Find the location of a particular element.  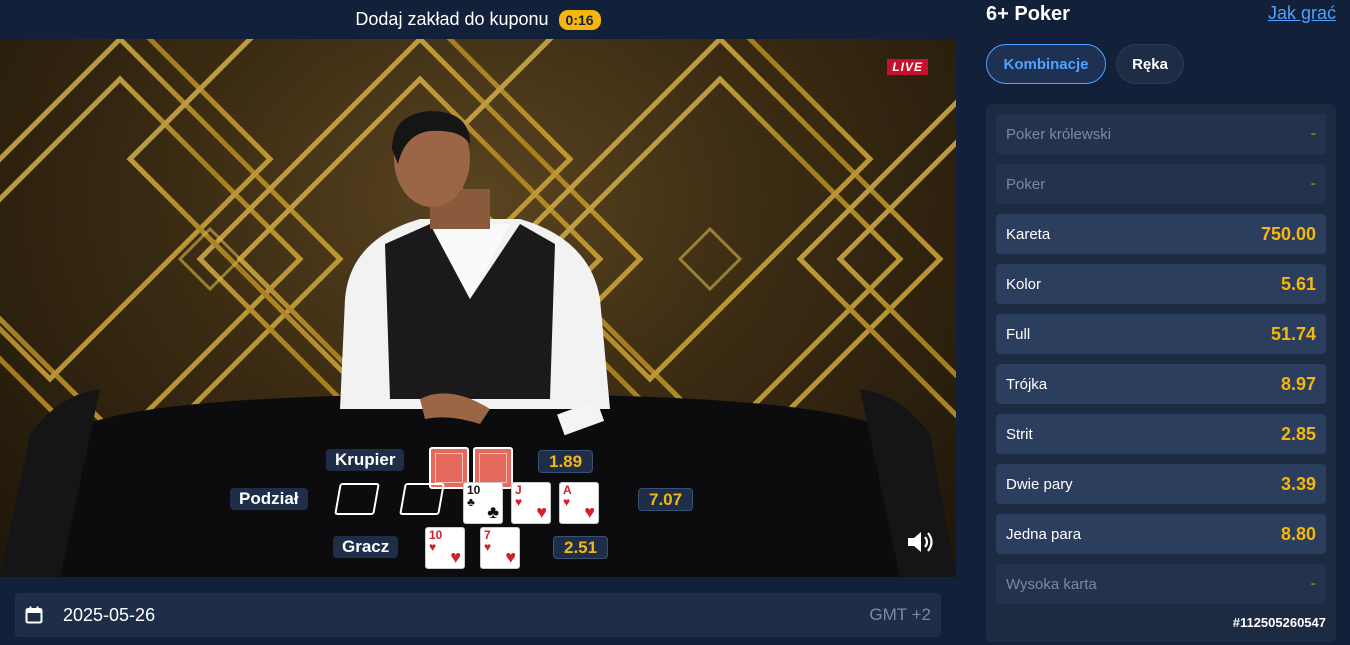

timezone-label: GMT +2 is located at coordinates (900, 614).